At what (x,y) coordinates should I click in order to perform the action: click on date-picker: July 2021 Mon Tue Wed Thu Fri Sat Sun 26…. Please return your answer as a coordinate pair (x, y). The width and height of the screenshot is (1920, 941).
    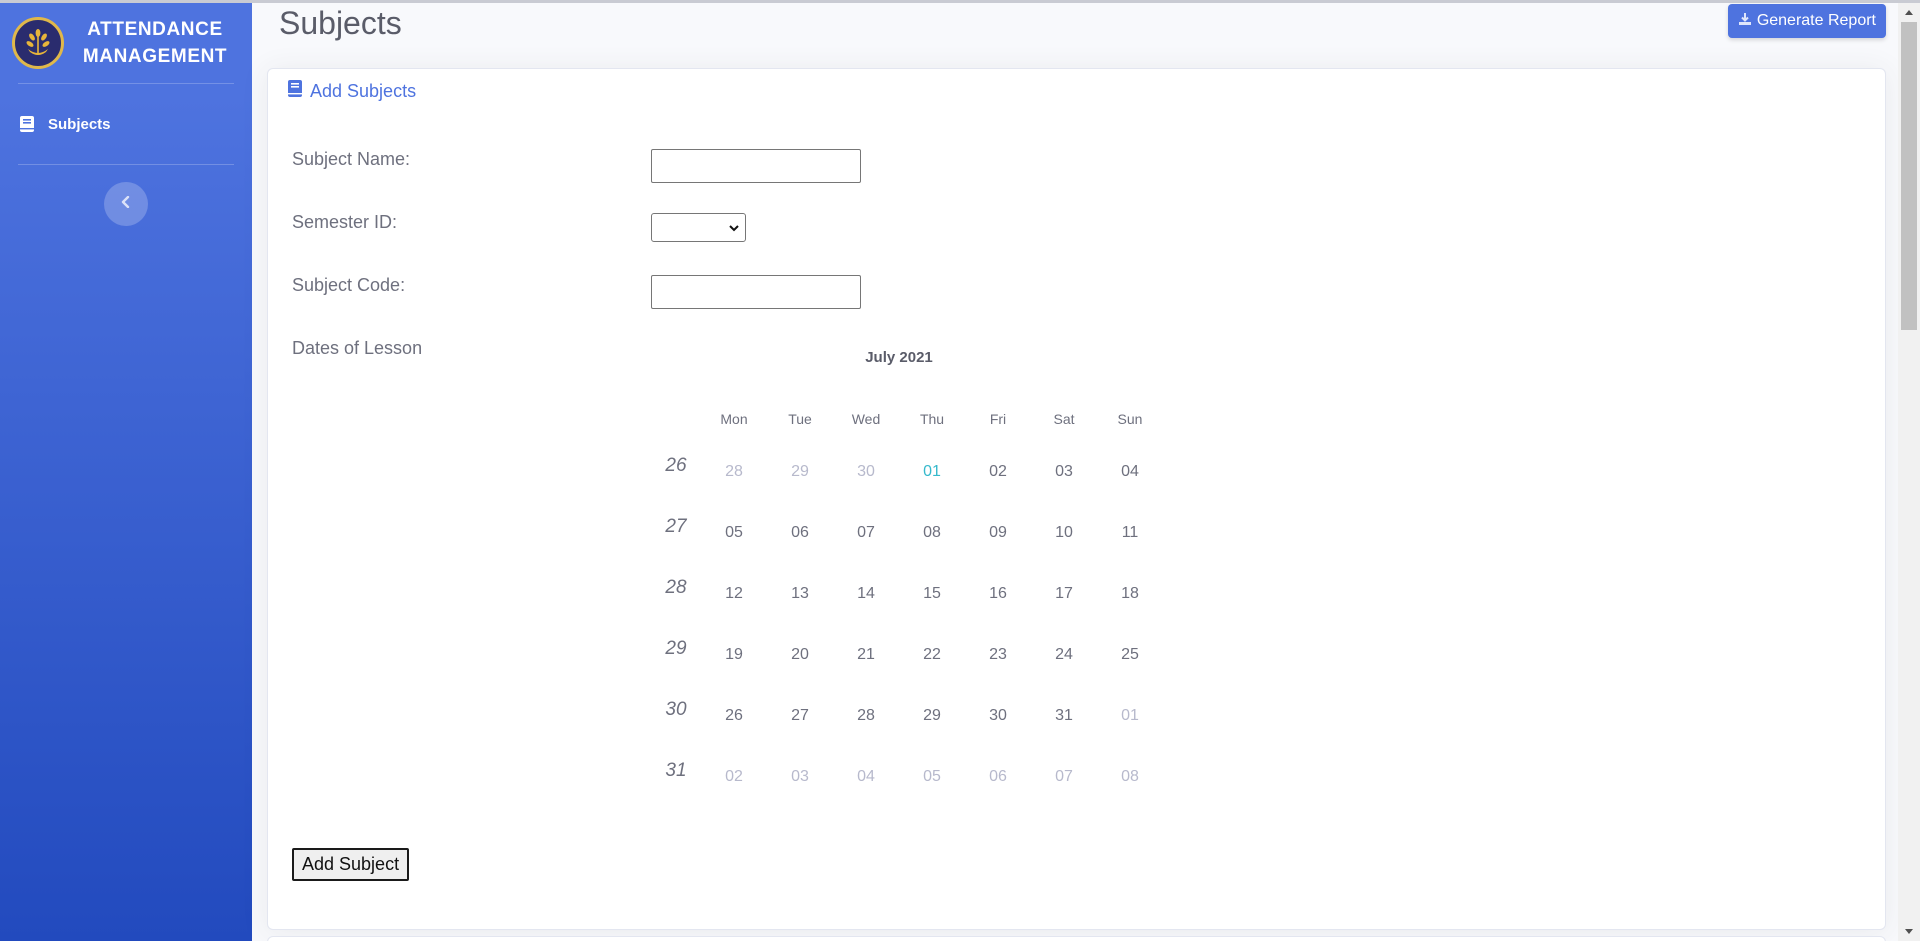
    Looking at the image, I should click on (911, 578).